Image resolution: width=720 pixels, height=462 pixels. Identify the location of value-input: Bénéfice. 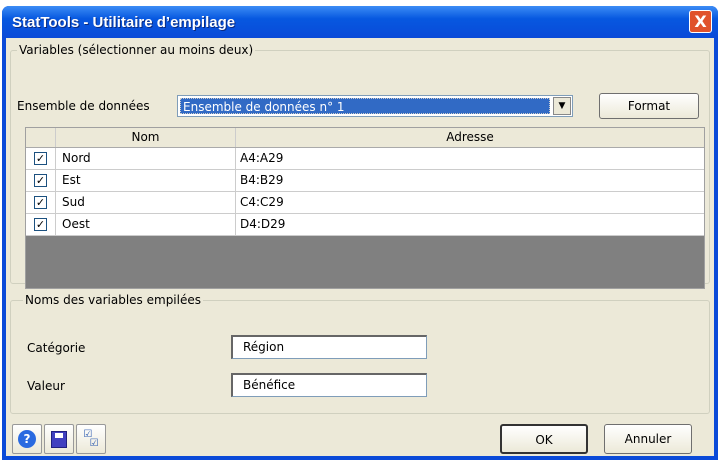
(329, 385).